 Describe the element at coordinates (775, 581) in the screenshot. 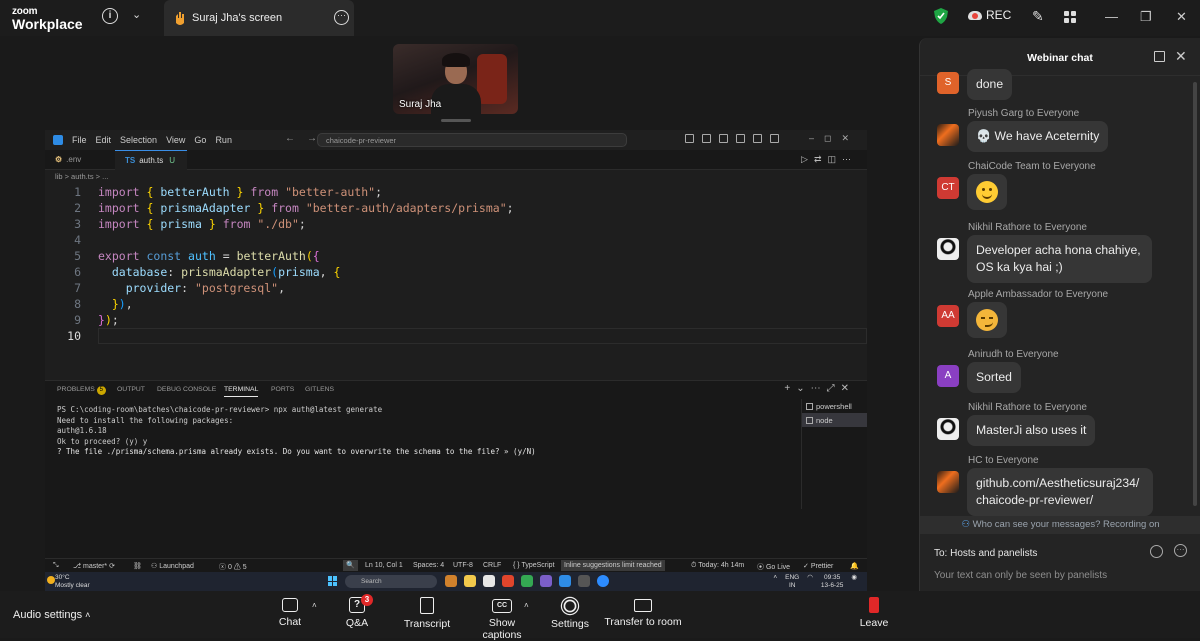

I see `tray-chevron-icon: ˄` at that location.